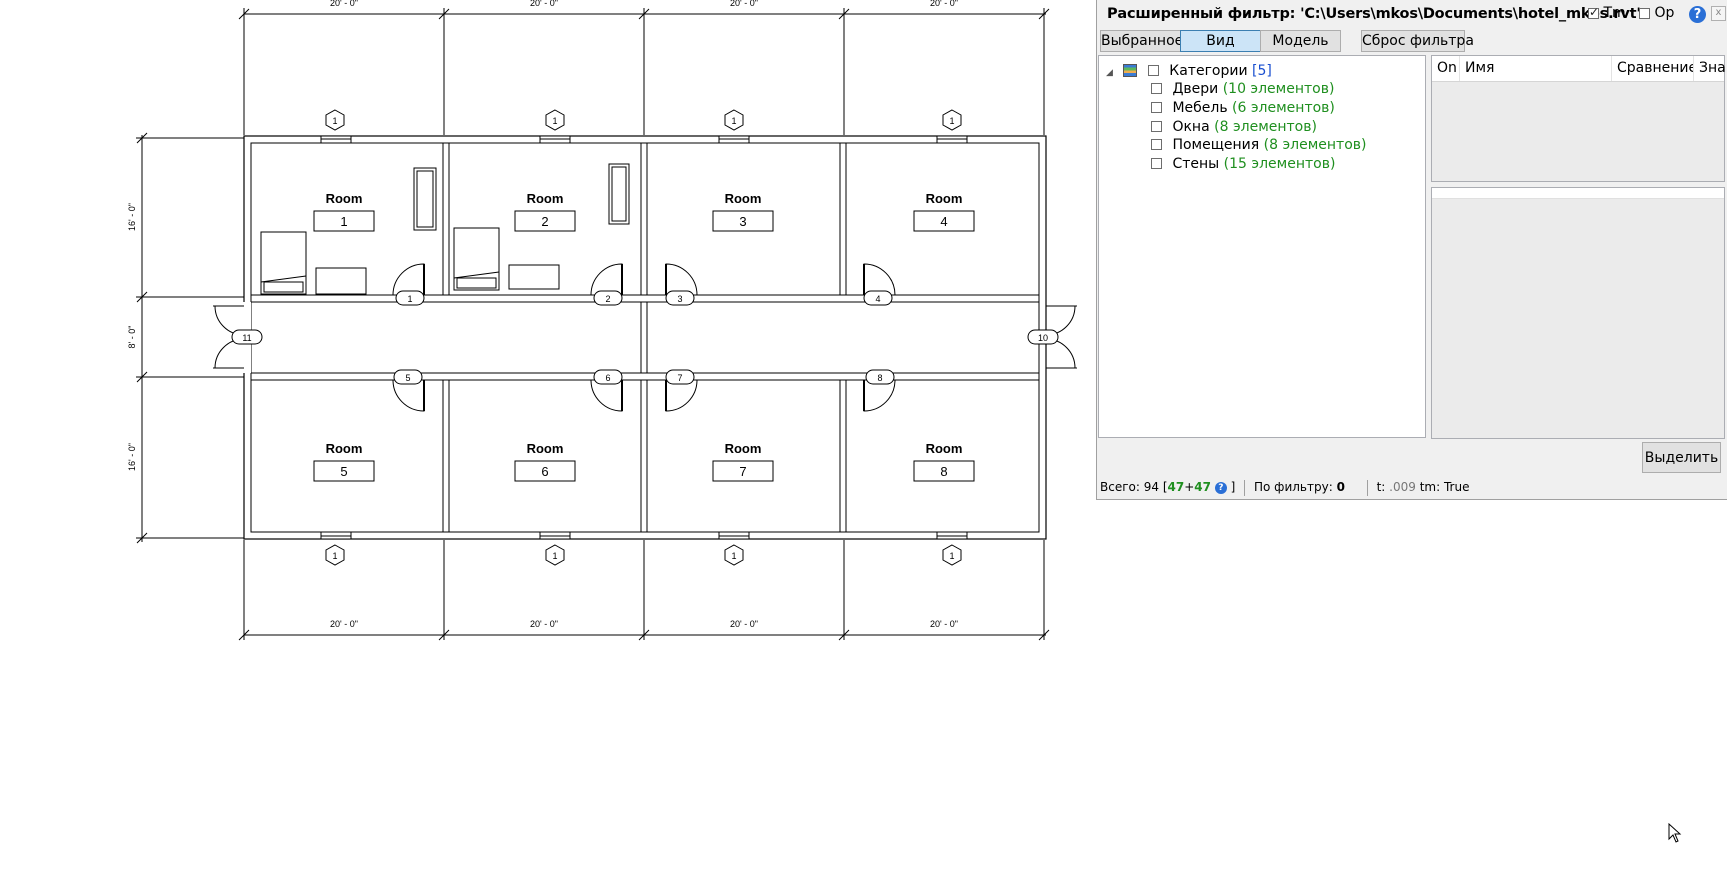 The width and height of the screenshot is (1727, 870). Describe the element at coordinates (1262, 71) in the screenshot. I see `tree-root-count: [5]` at that location.